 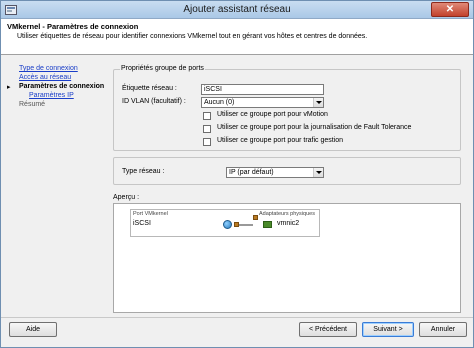 I want to click on step-connection-settings-label: Paramètres de connexion, so click(x=62, y=86).